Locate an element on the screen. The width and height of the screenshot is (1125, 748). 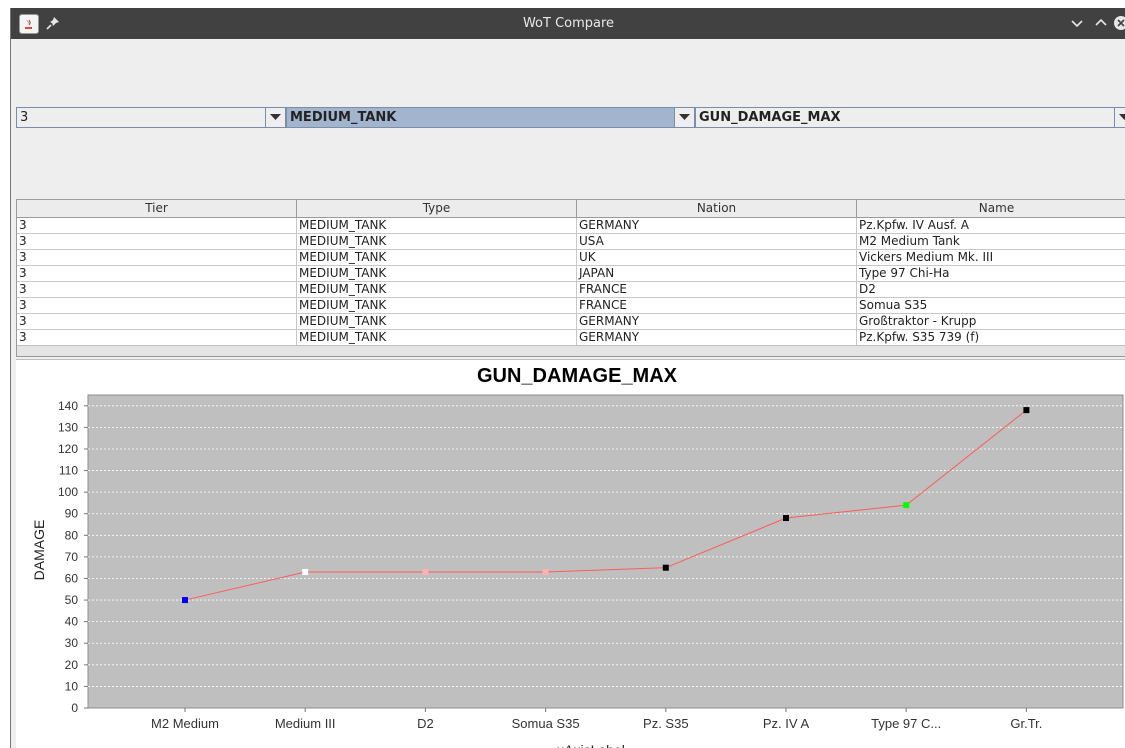
cell-name: Vickers Medium Mk. III is located at coordinates (991, 258).